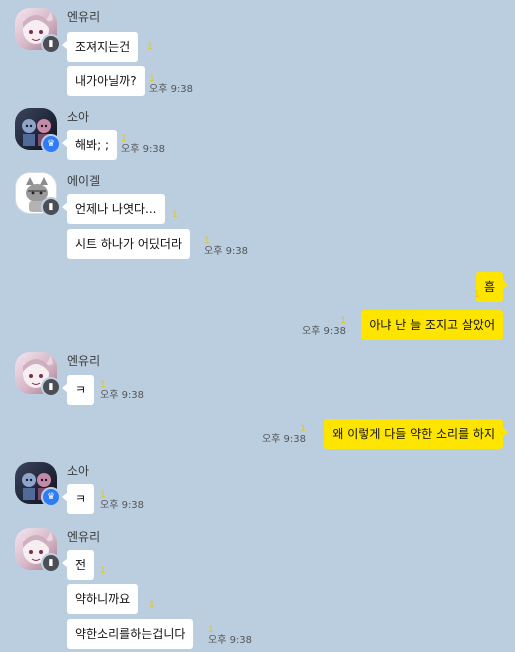  I want to click on my-message-bubble: 왜 이렇게 다들 약한 소리를 하지, so click(416, 434).